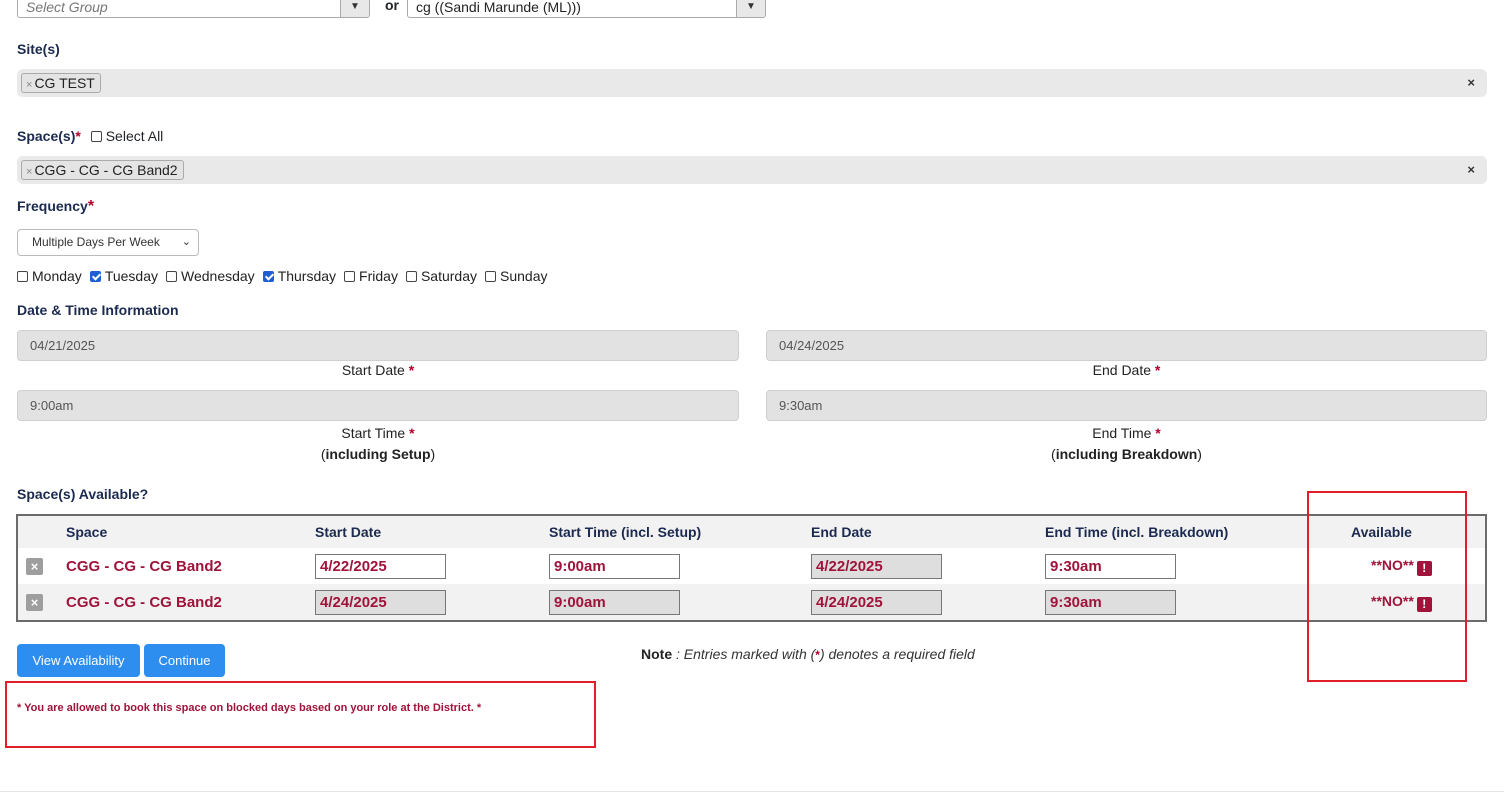 Image resolution: width=1504 pixels, height=794 pixels. I want to click on column-header: Start Date, so click(432, 531).